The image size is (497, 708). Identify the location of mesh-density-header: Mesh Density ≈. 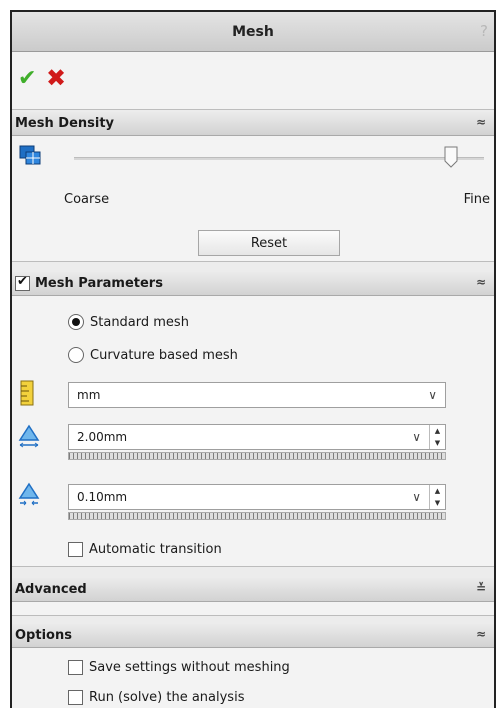
(253, 124).